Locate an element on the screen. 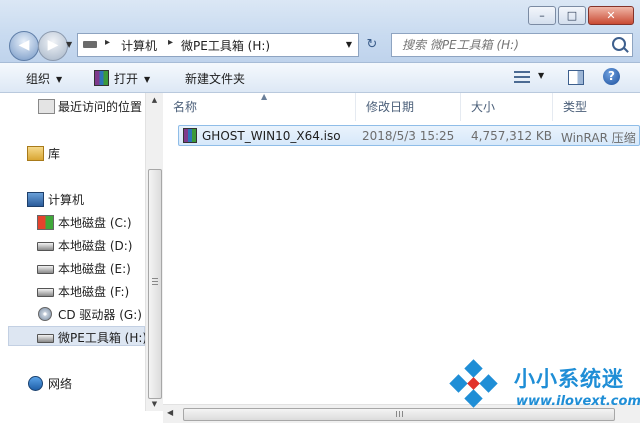 The height and width of the screenshot is (423, 640). file-date: 2018/5/3 15:25 is located at coordinates (408, 136).